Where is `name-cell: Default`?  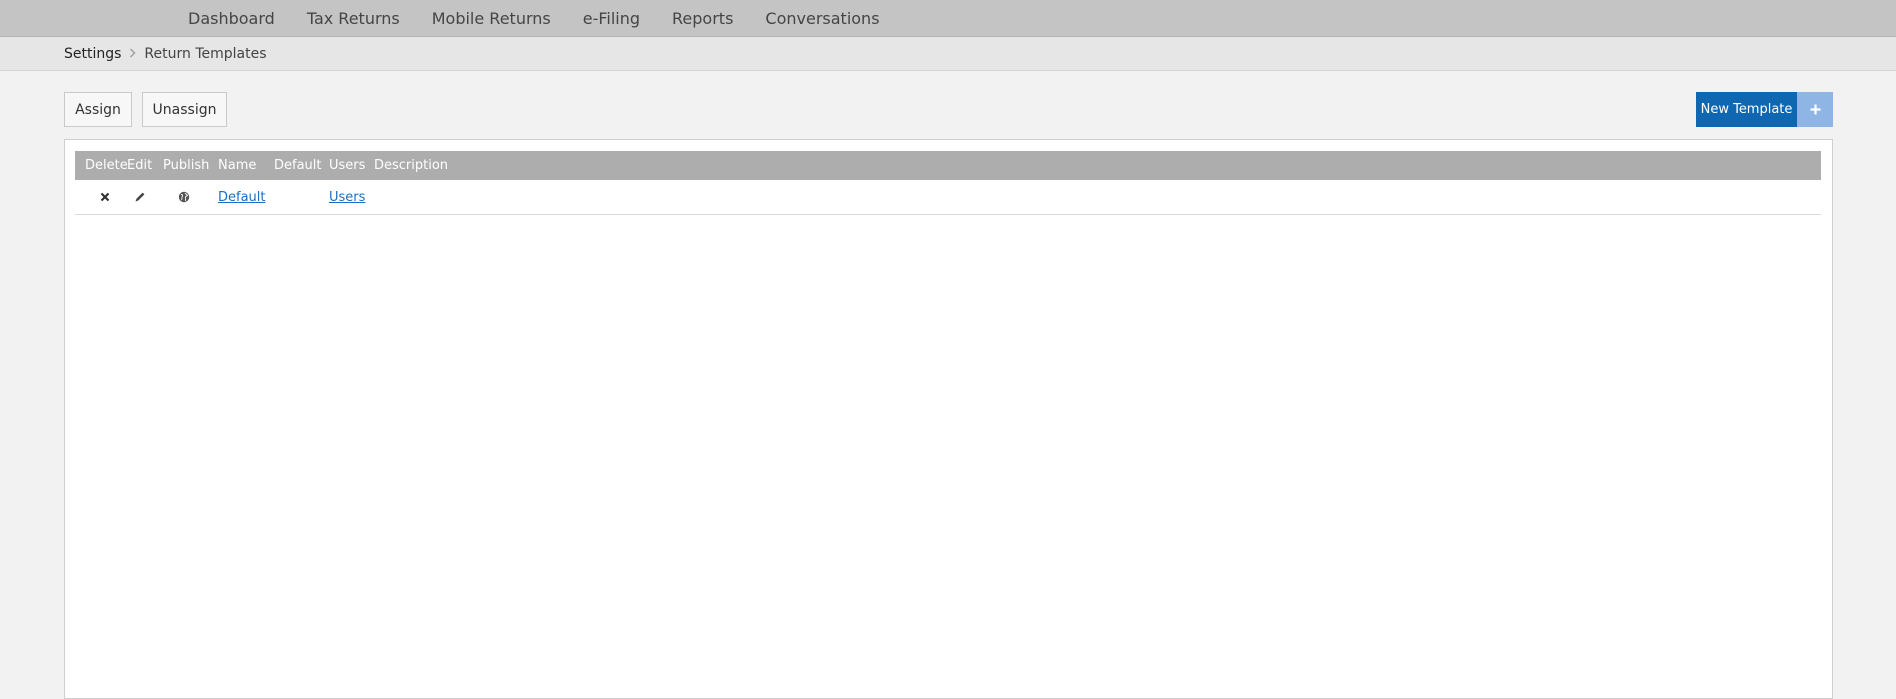
name-cell: Default is located at coordinates (246, 197).